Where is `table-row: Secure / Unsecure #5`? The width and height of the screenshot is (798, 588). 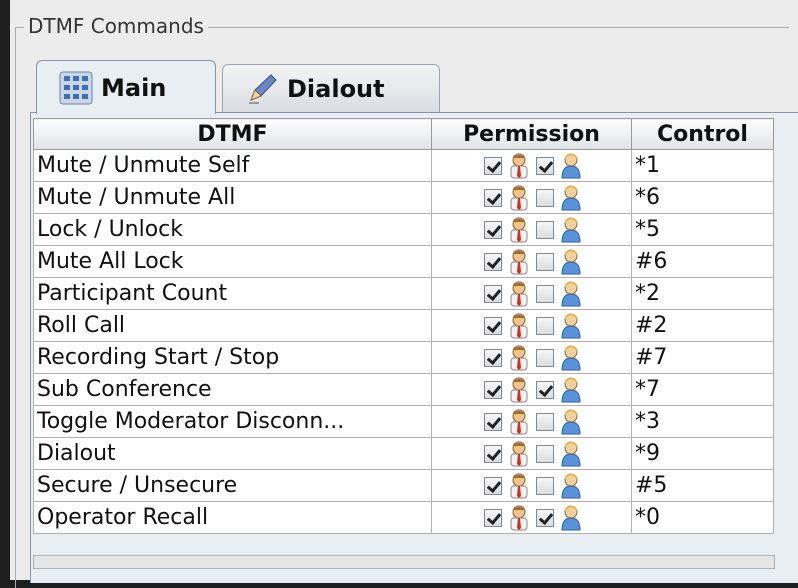 table-row: Secure / Unsecure #5 is located at coordinates (403, 485).